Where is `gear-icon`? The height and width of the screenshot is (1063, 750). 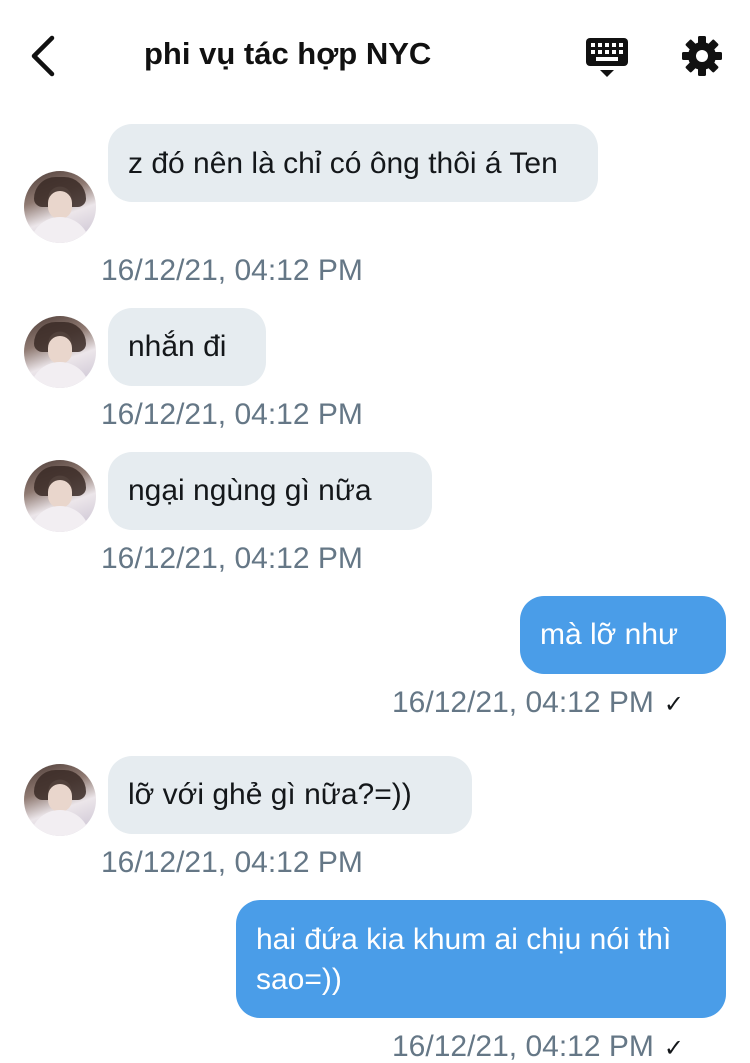
gear-icon is located at coordinates (702, 56).